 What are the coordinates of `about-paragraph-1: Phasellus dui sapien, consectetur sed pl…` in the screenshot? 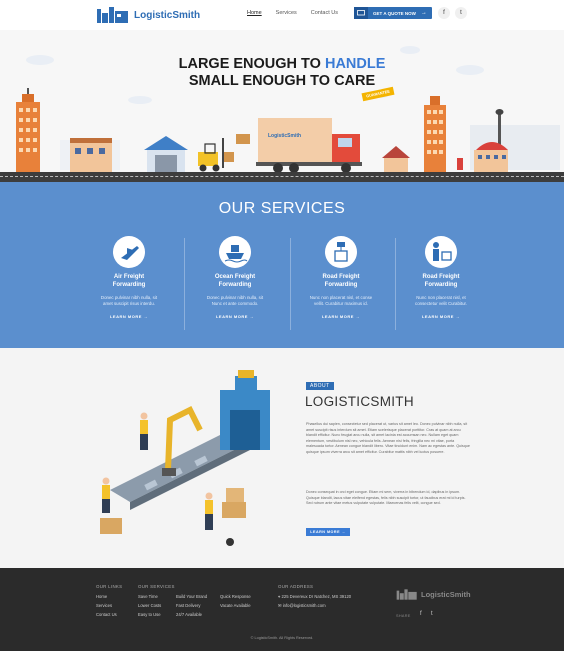 It's located at (388, 438).